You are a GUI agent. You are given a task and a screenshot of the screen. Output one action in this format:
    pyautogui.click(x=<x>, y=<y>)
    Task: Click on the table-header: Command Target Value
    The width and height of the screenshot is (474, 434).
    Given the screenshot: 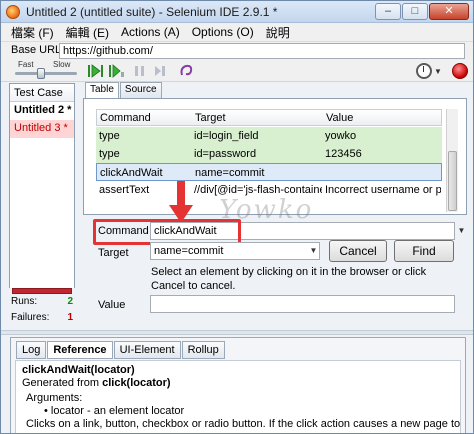 What is the action you would take?
    pyautogui.click(x=269, y=117)
    